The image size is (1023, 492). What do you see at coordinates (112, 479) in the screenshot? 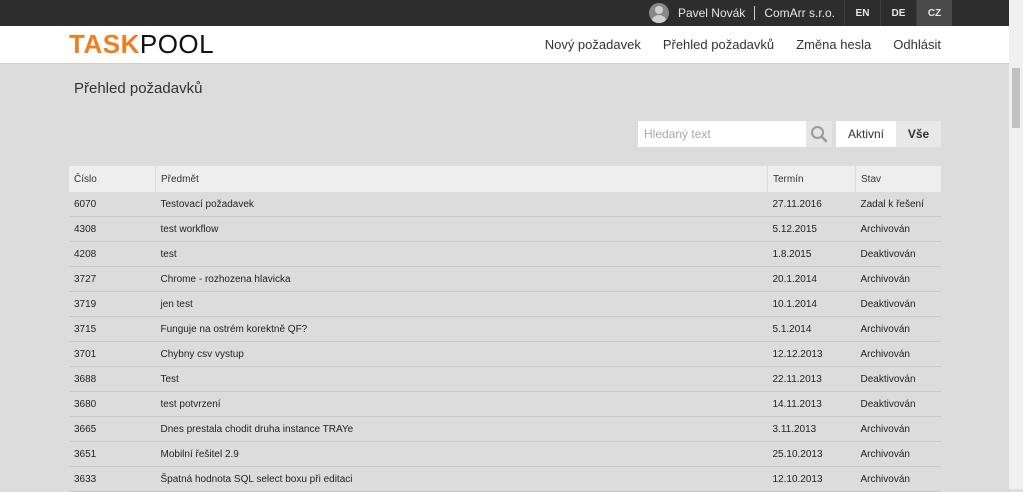
I see `cell-number: 3633` at bounding box center [112, 479].